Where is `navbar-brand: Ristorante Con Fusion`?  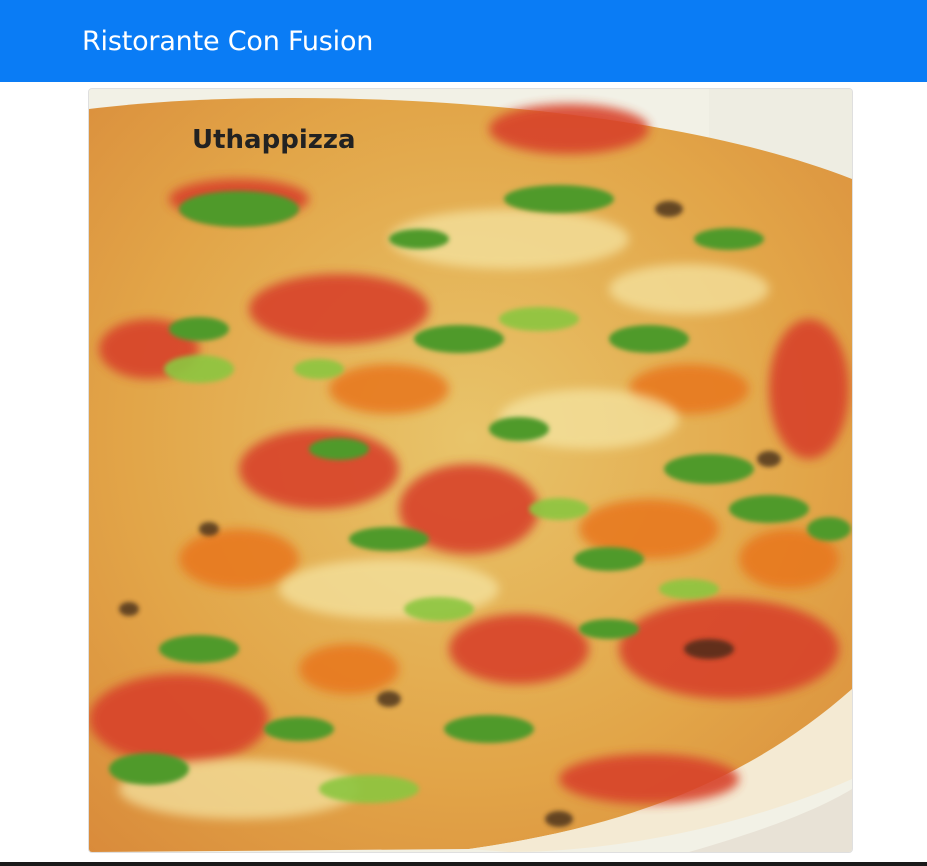 navbar-brand: Ristorante Con Fusion is located at coordinates (227, 42).